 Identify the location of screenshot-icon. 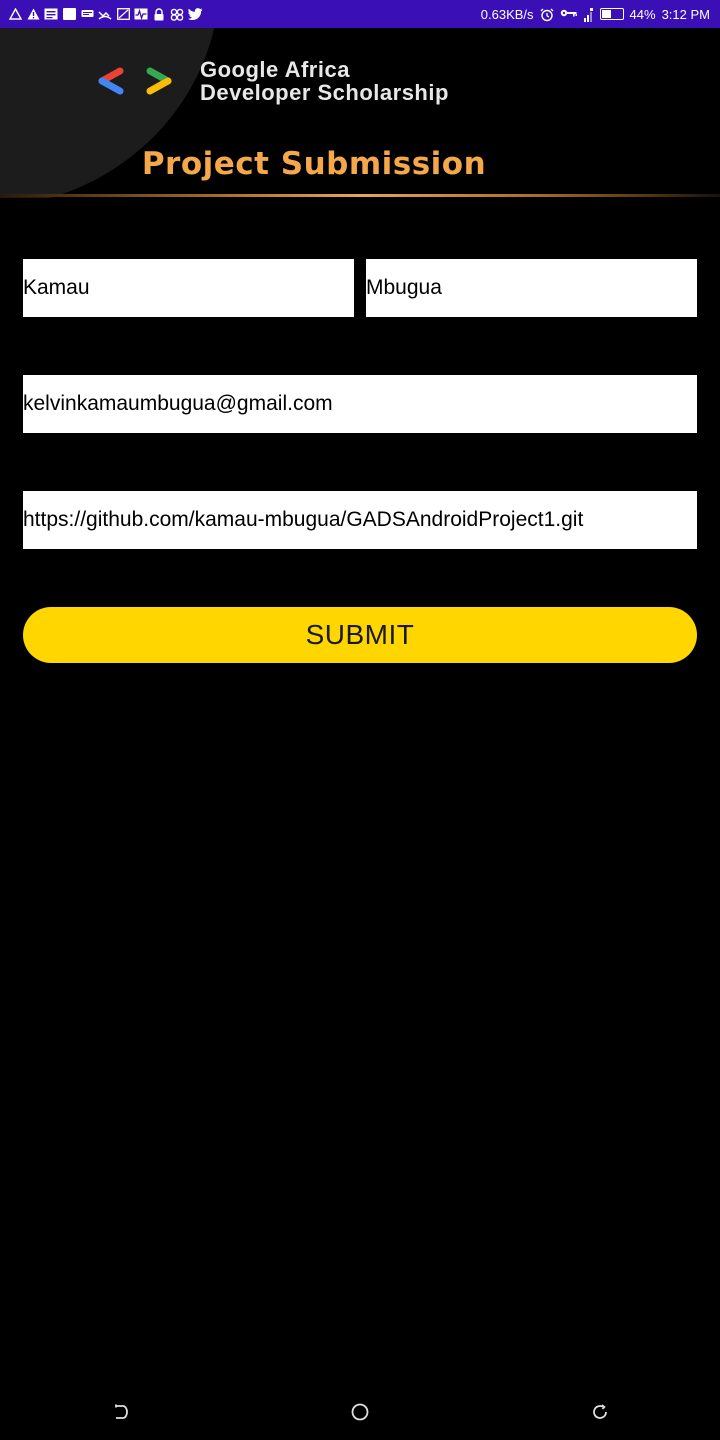
(123, 14).